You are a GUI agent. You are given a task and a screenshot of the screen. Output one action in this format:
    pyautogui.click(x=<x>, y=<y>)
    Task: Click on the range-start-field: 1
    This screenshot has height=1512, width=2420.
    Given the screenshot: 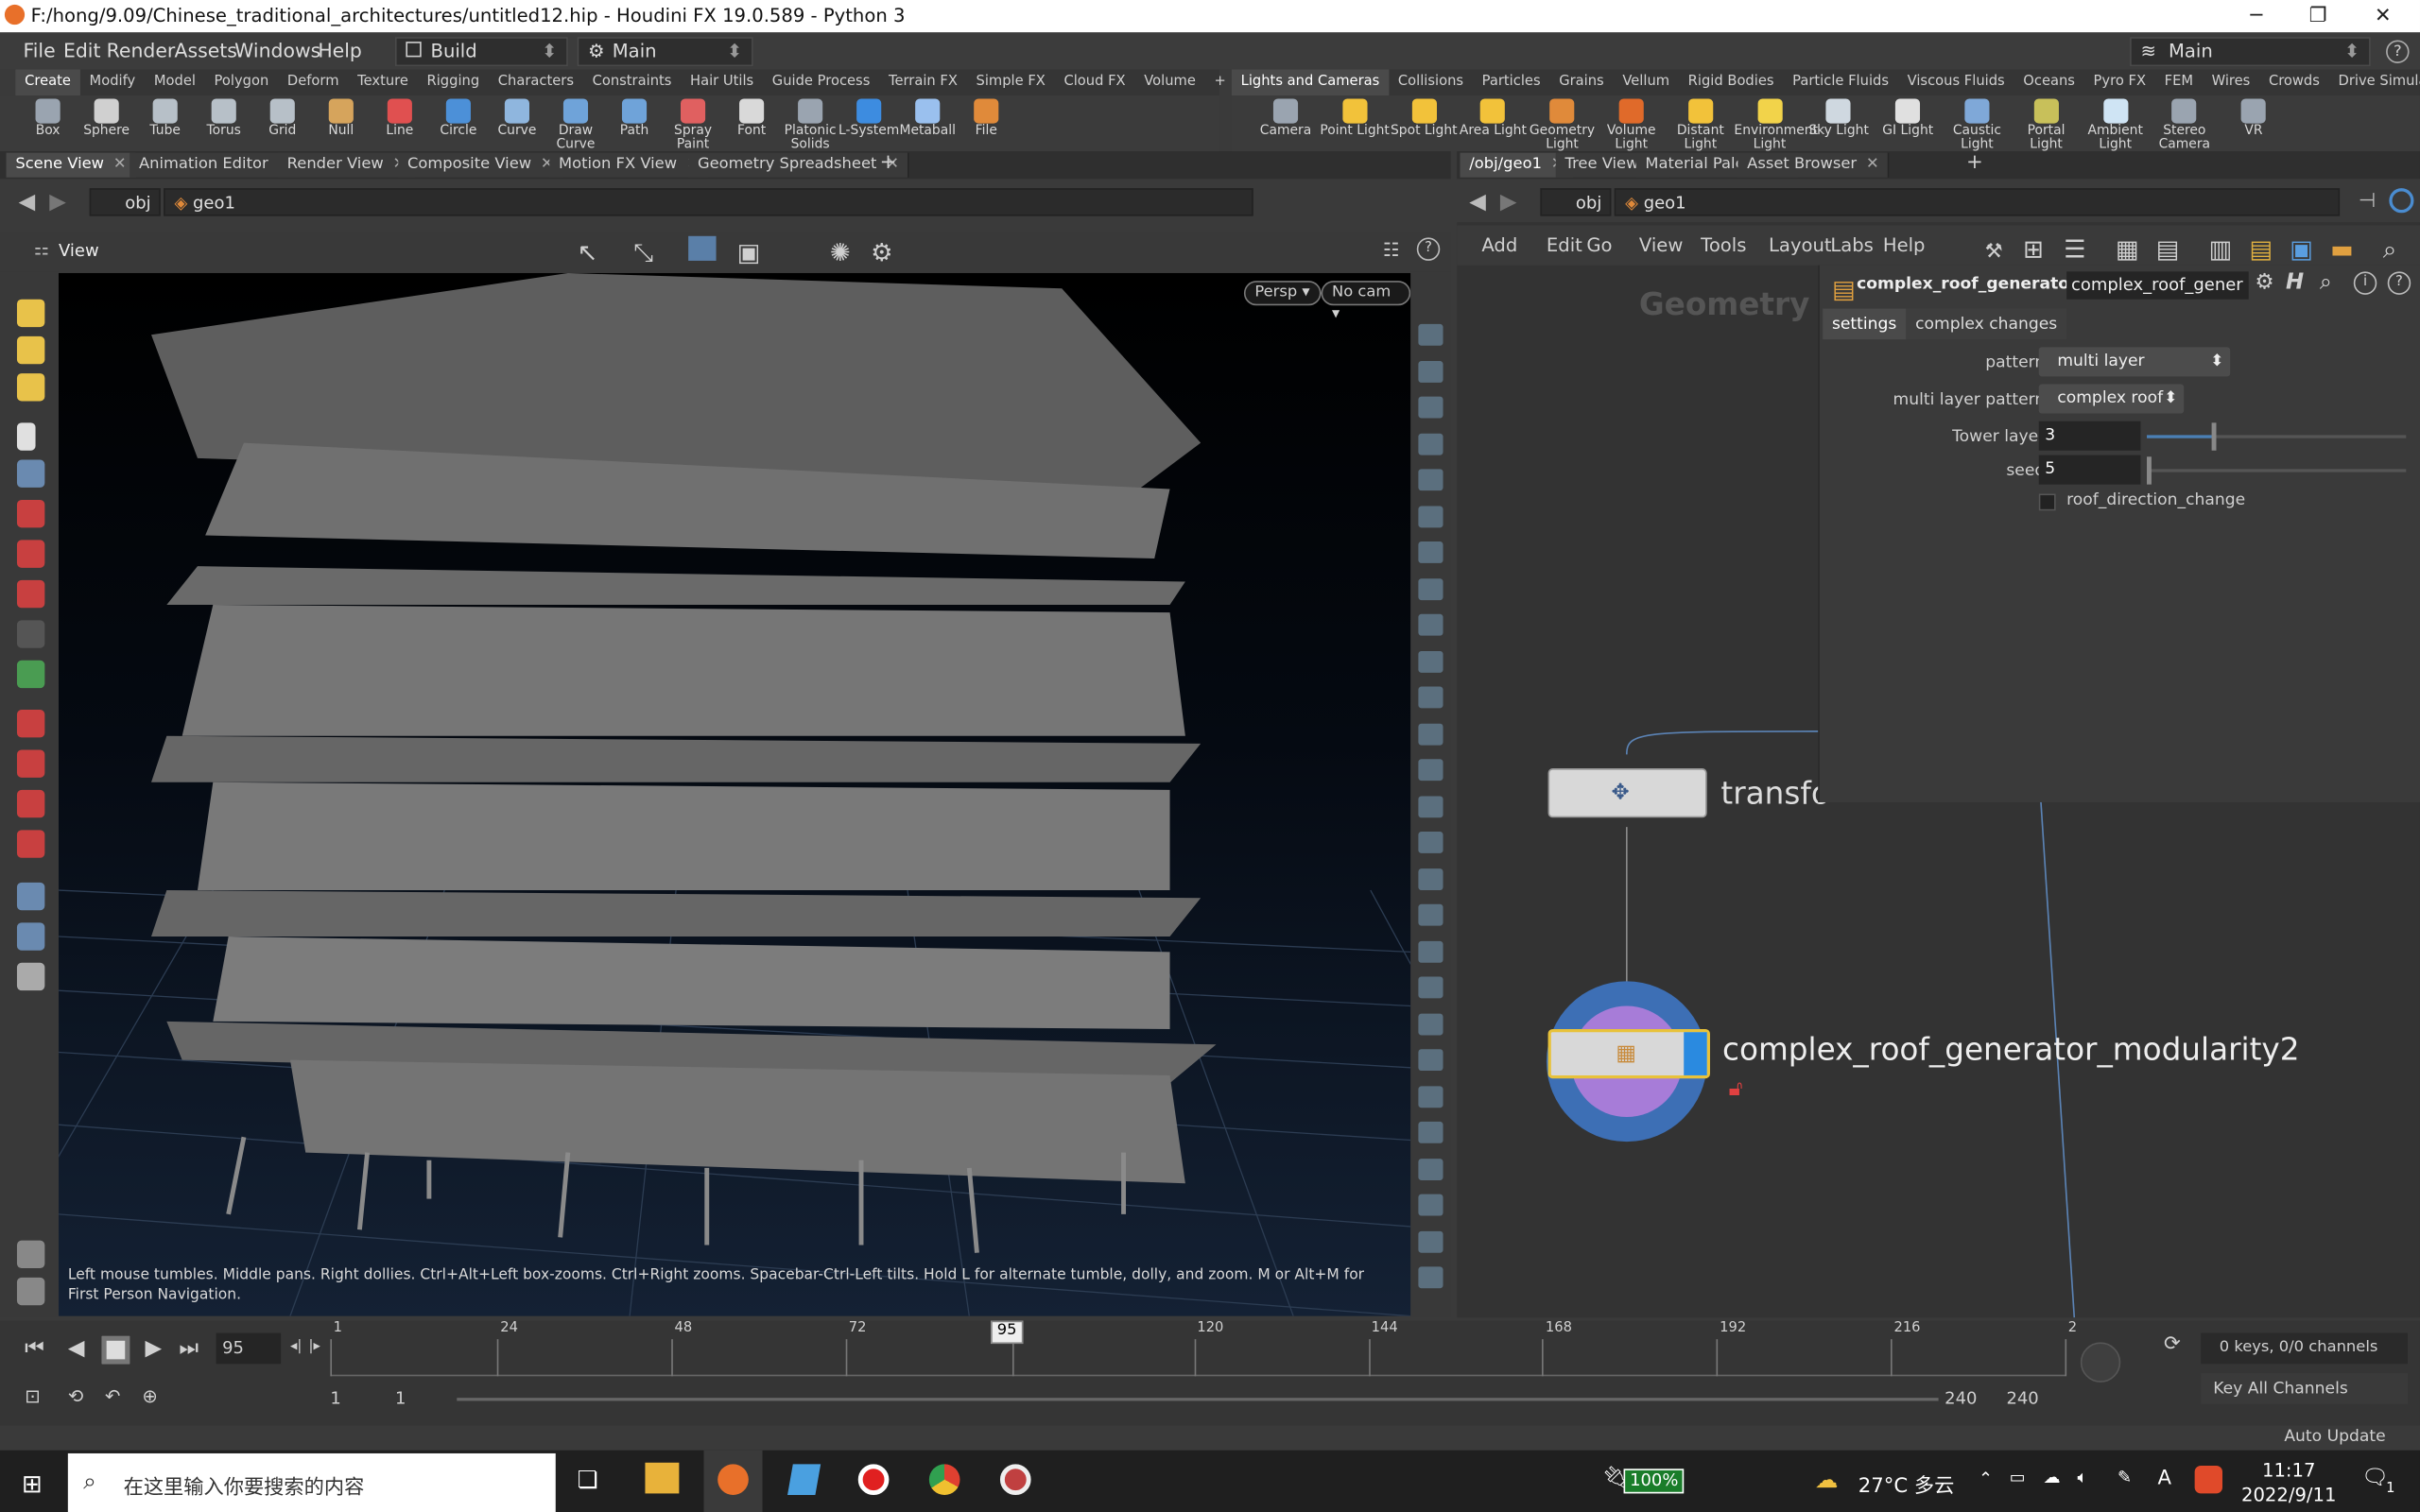 What is the action you would take?
    pyautogui.click(x=358, y=1399)
    